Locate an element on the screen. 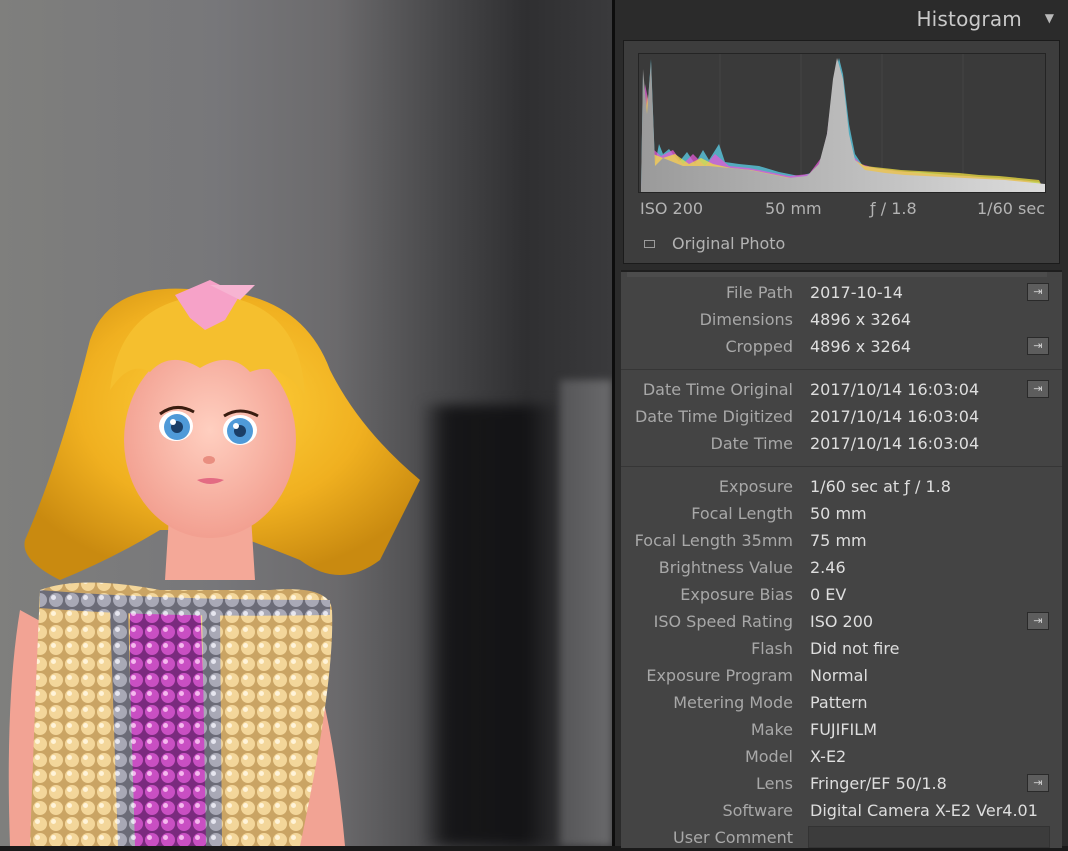 This screenshot has width=1068, height=851. metadata-value: X-E2 is located at coordinates (828, 756).